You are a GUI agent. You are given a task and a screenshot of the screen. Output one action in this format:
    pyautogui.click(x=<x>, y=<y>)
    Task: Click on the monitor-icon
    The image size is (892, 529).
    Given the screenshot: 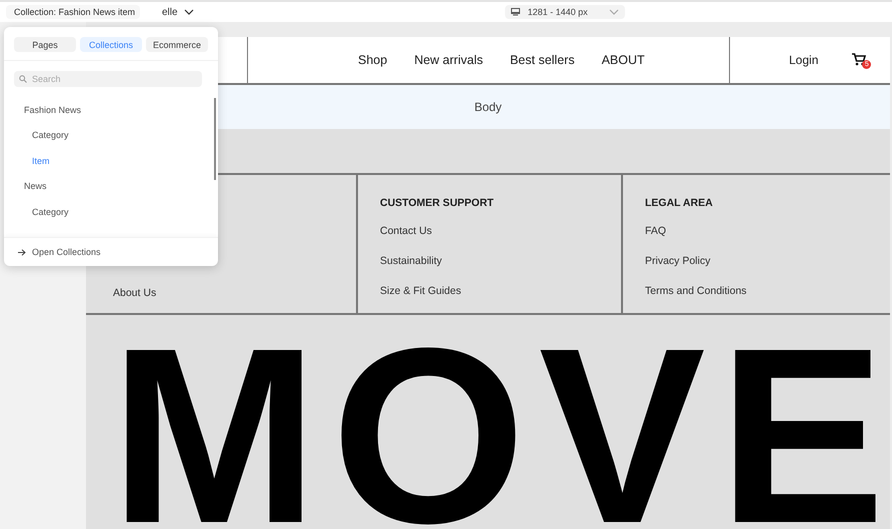 What is the action you would take?
    pyautogui.click(x=515, y=12)
    